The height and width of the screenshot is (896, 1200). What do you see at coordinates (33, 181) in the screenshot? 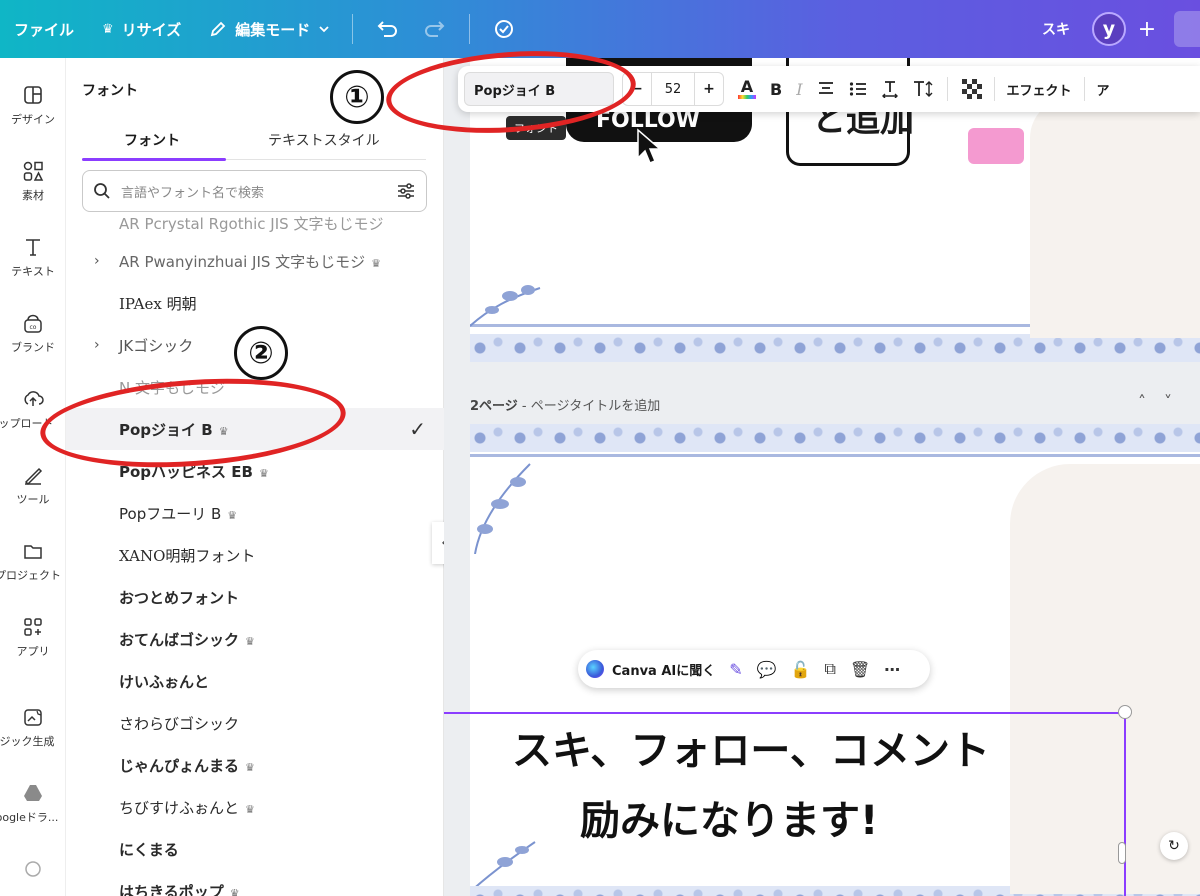
I see `rail-item-elements: 素材` at bounding box center [33, 181].